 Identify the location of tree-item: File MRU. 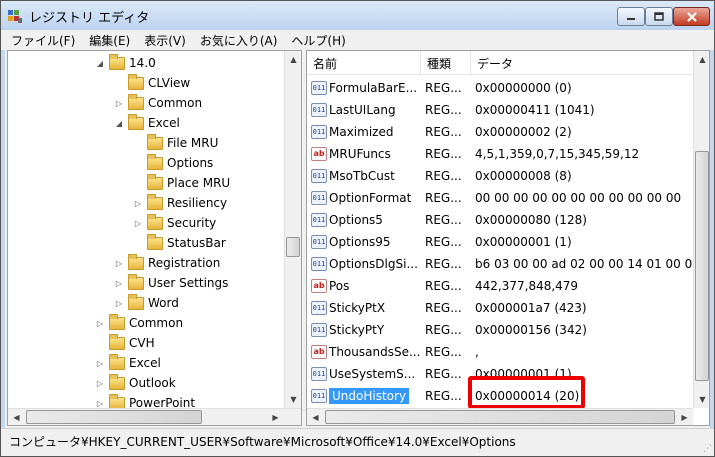
(175, 143).